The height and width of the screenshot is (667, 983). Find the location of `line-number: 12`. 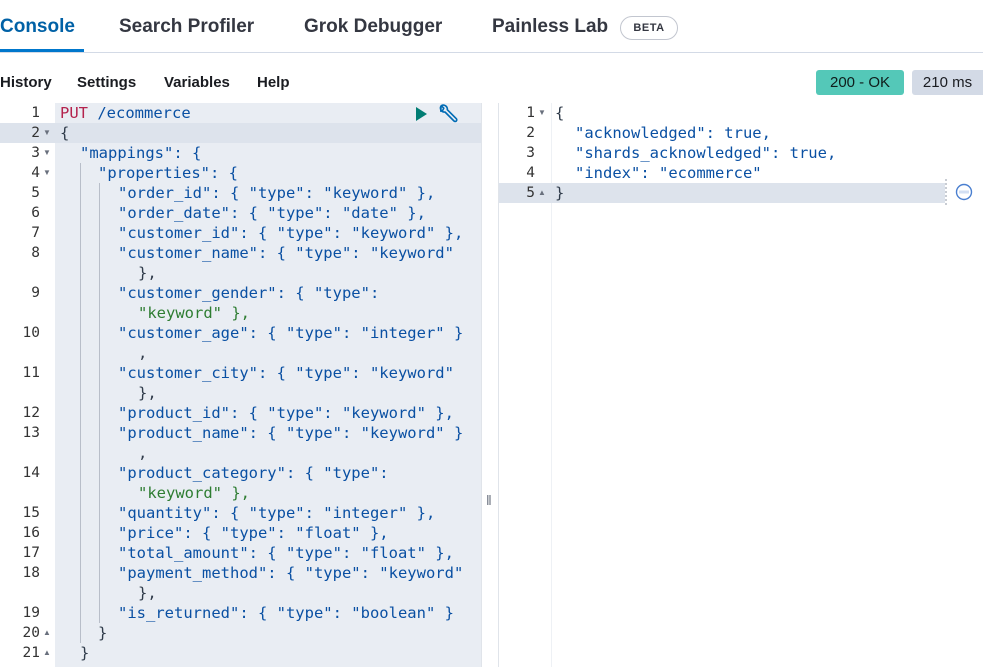

line-number: 12 is located at coordinates (31, 413).